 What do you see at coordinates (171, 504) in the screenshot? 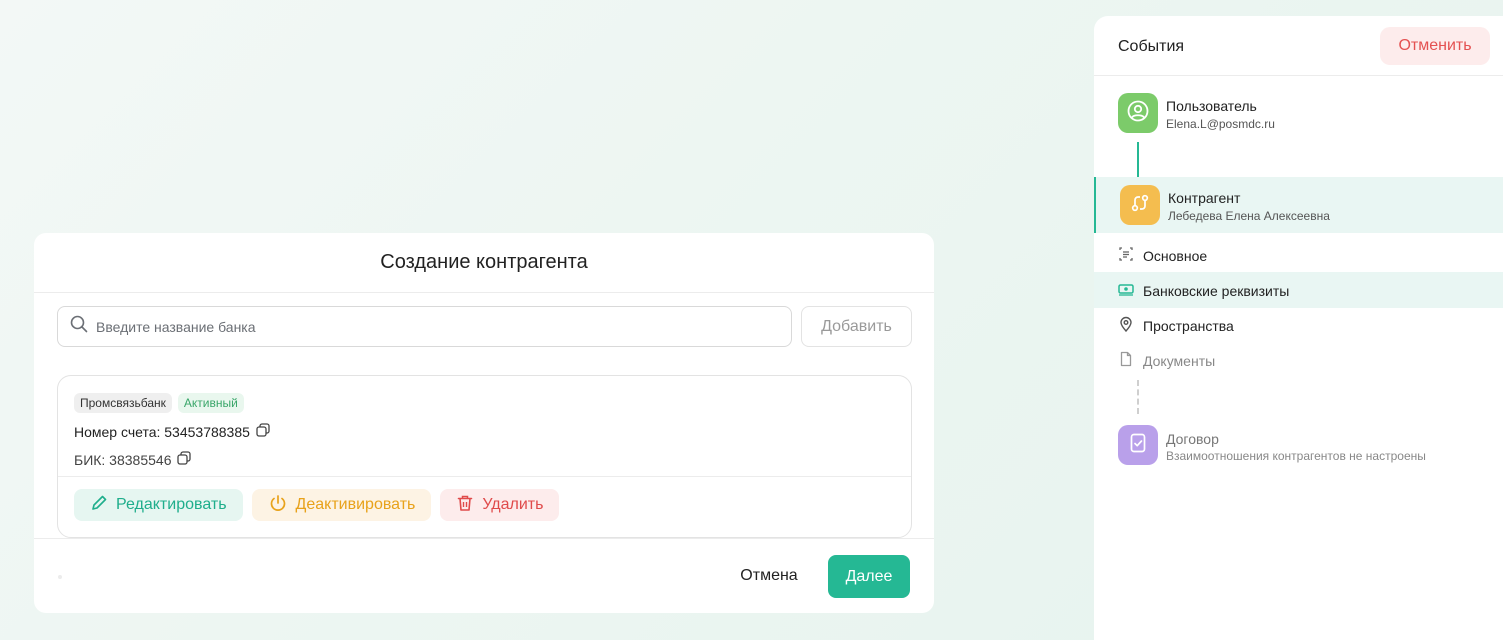
I see `edit-label: Редактировать` at bounding box center [171, 504].